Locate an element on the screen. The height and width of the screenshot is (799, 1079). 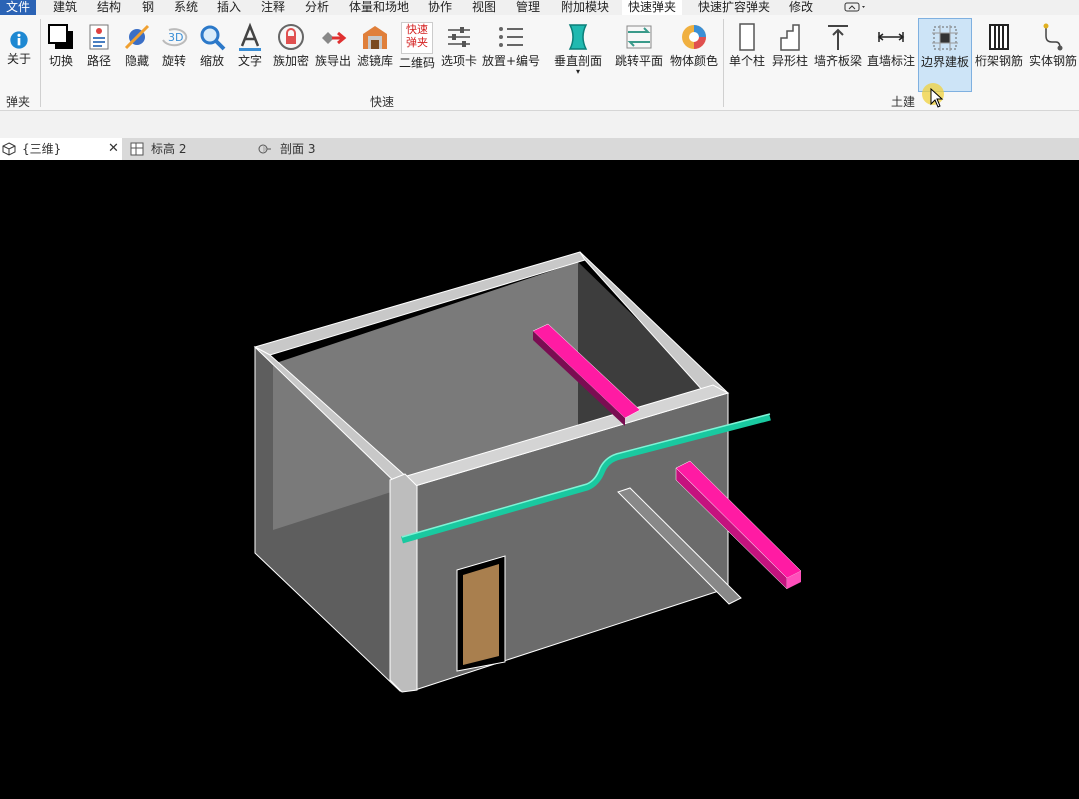
section-view-icon is located at coordinates (264, 149).